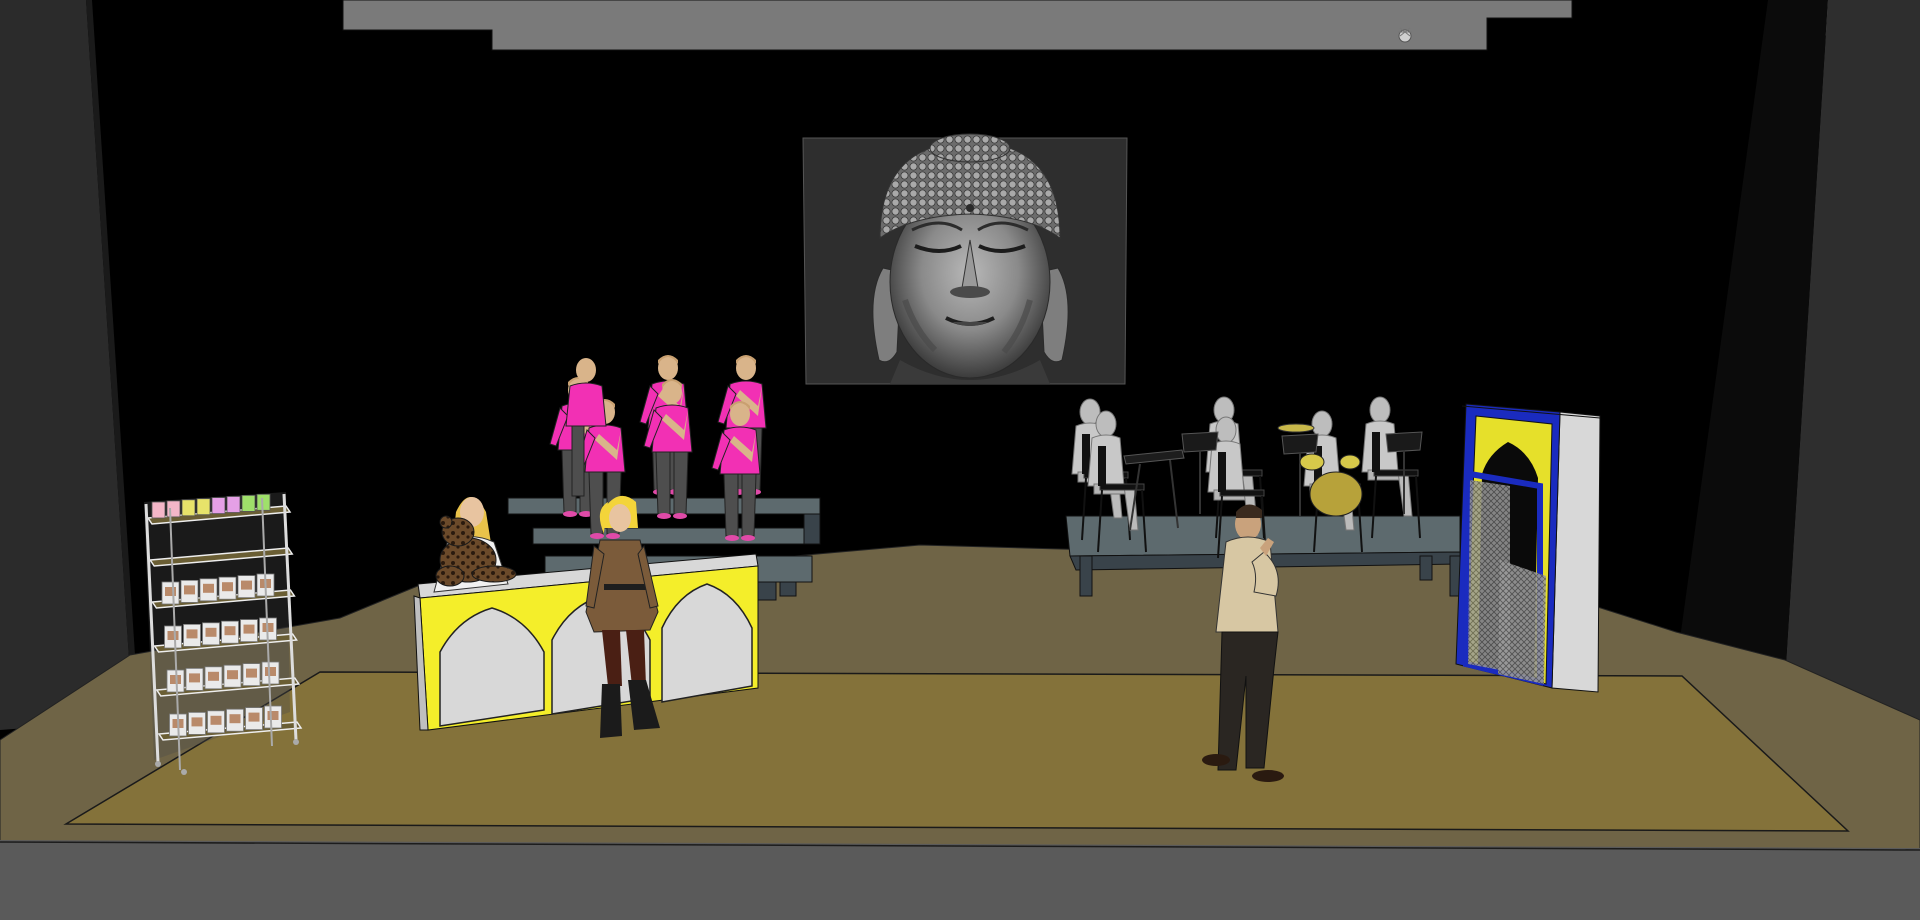  What do you see at coordinates (960, 880) in the screenshot?
I see `stage-apron` at bounding box center [960, 880].